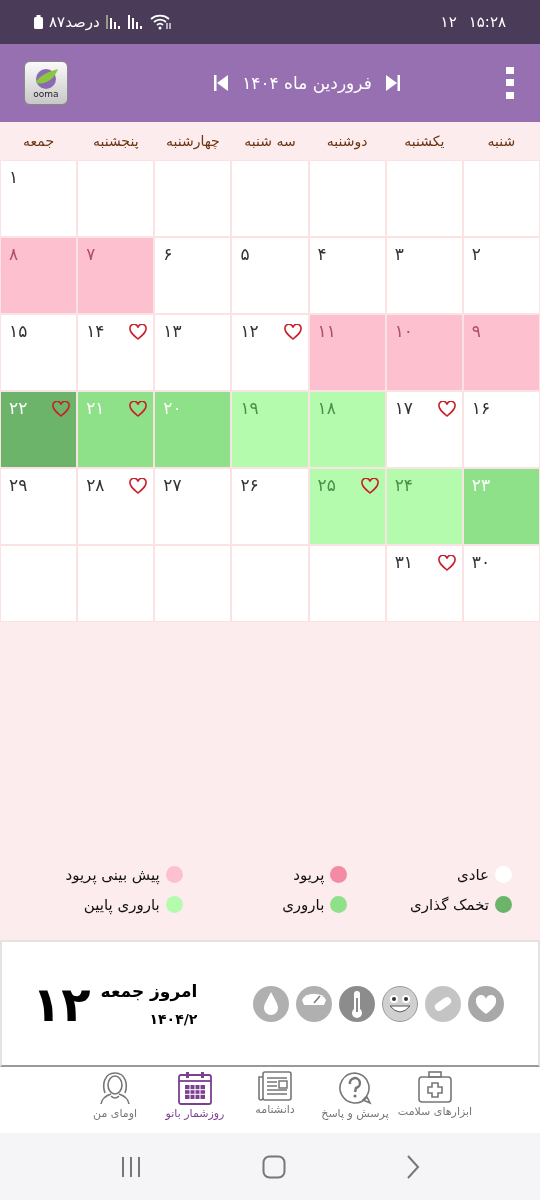 The width and height of the screenshot is (540, 1200). What do you see at coordinates (487, 22) in the screenshot?
I see `clock-time: ۱۵:۲۸` at bounding box center [487, 22].